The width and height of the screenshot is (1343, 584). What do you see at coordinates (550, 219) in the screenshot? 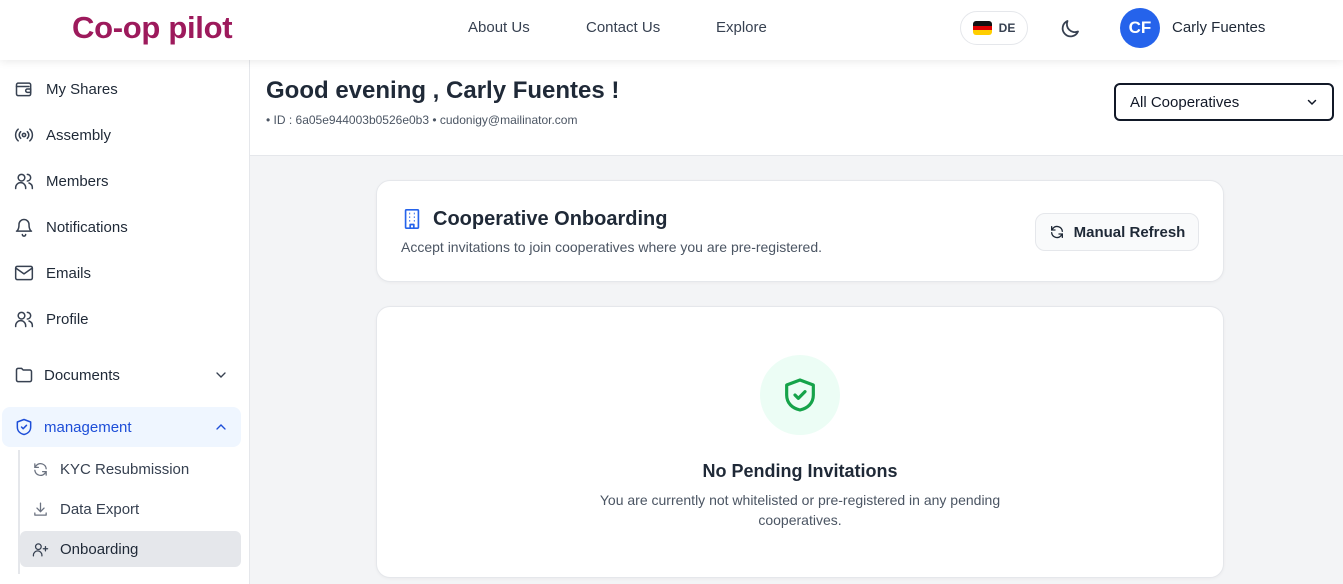
I see `card-title: Cooperative Onboarding` at bounding box center [550, 219].